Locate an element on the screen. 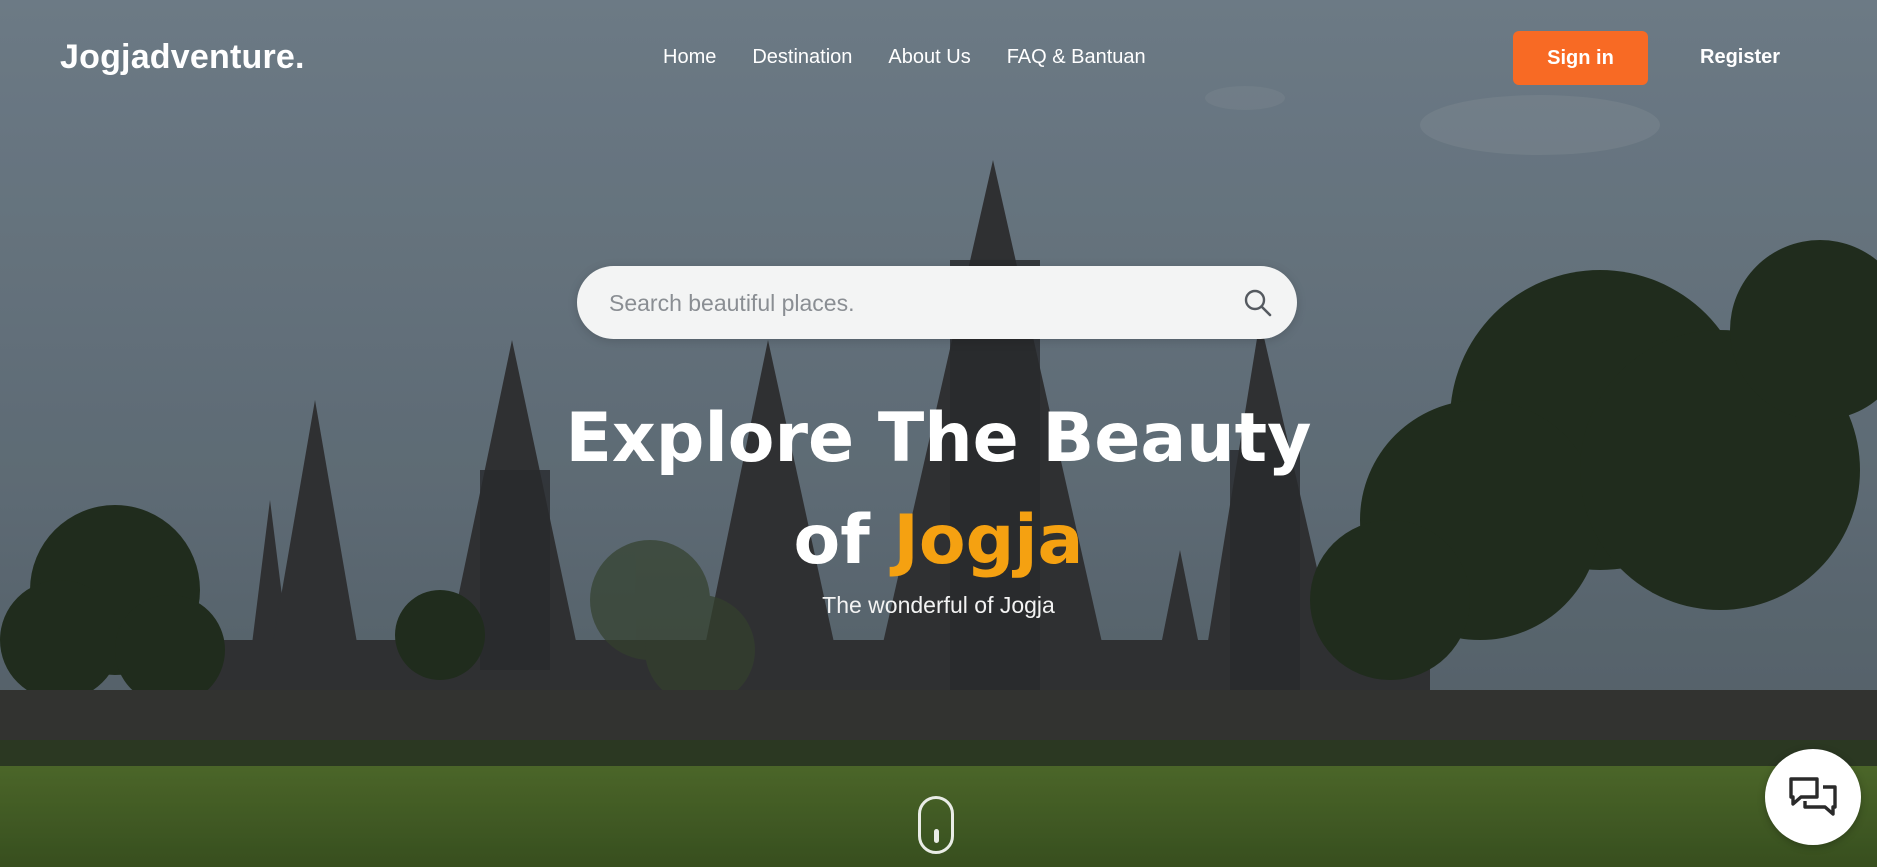  search-input is located at coordinates (909, 303).